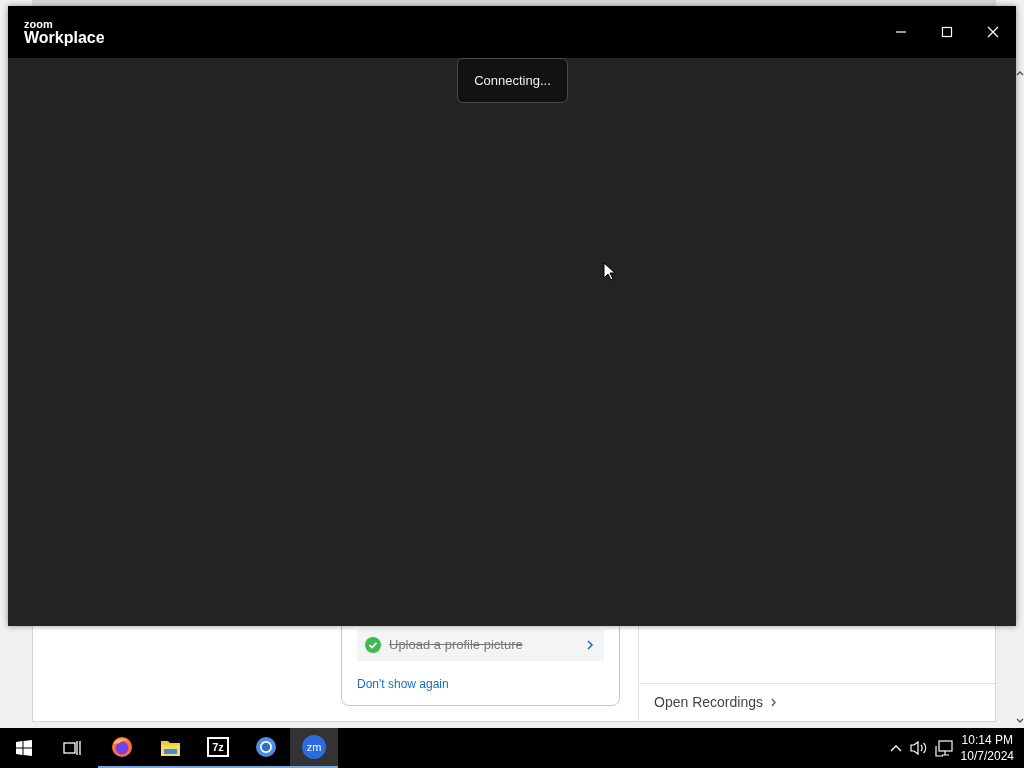 The height and width of the screenshot is (768, 1024). Describe the element at coordinates (609, 271) in the screenshot. I see `cursor-icon` at that location.